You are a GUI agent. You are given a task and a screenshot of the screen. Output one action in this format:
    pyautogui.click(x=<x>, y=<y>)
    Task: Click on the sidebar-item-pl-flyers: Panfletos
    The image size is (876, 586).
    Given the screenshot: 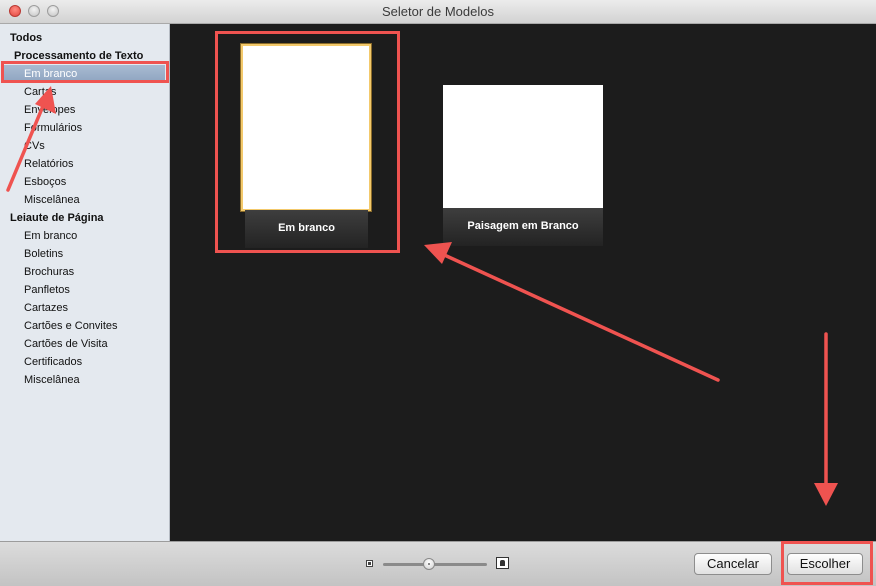 What is the action you would take?
    pyautogui.click(x=47, y=290)
    